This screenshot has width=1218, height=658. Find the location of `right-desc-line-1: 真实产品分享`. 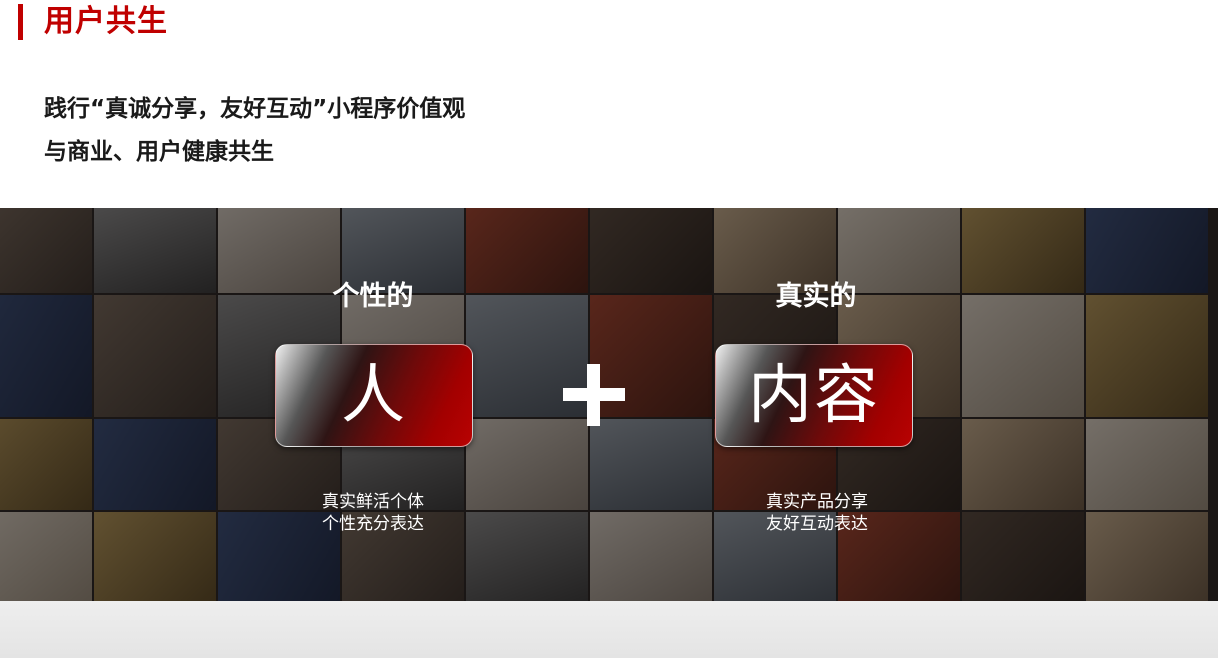

right-desc-line-1: 真实产品分享 is located at coordinates (817, 502).